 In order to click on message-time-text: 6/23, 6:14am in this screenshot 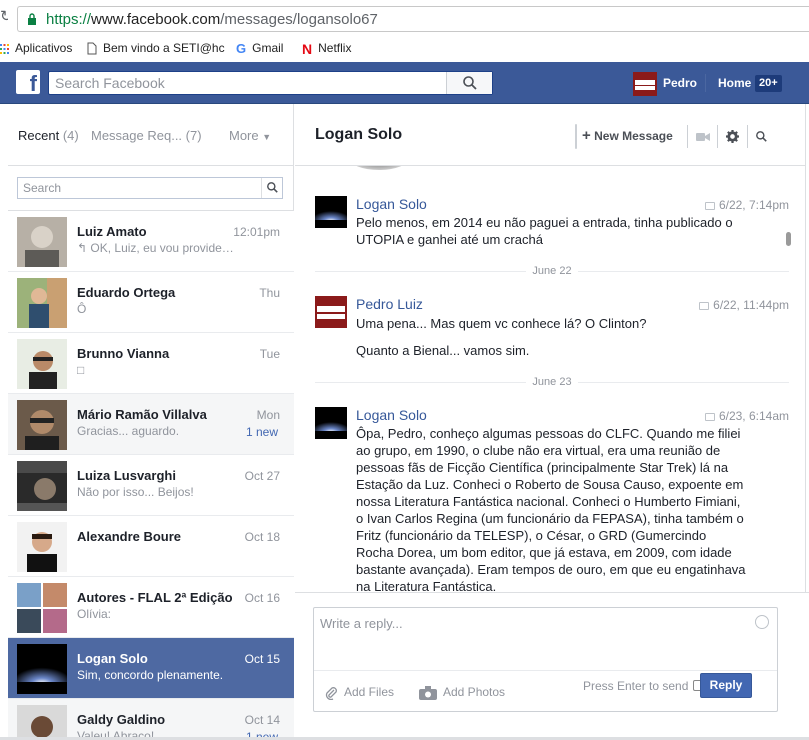, I will do `click(753, 416)`.